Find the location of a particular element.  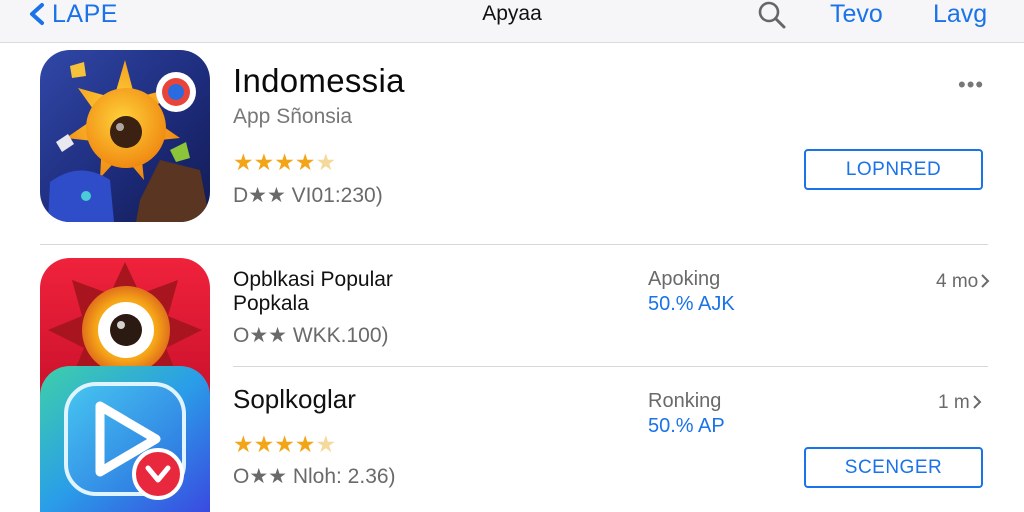

app-title-soplkoglar: Soplkoglar is located at coordinates (294, 399).